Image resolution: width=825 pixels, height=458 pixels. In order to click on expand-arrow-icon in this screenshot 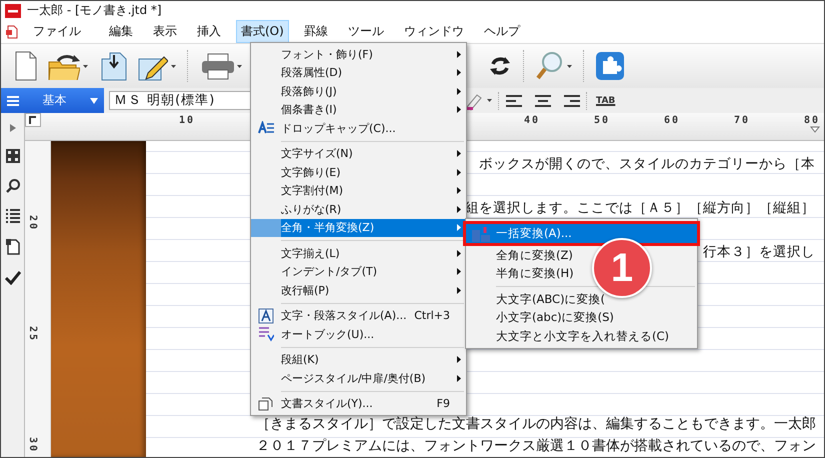, I will do `click(12, 128)`.